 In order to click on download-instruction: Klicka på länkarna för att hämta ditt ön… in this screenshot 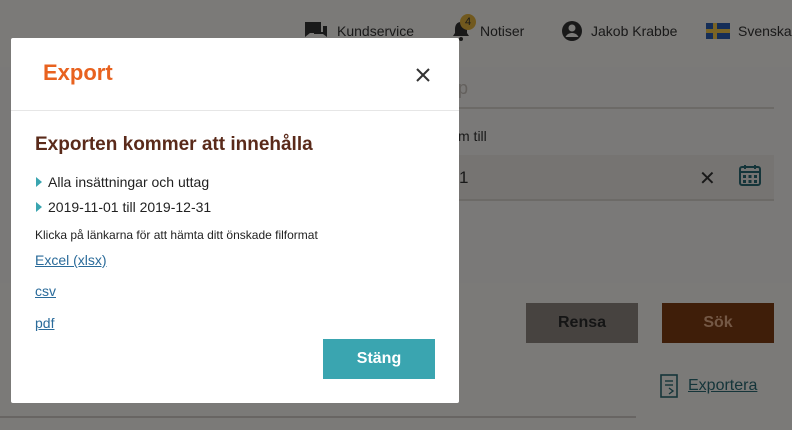, I will do `click(176, 235)`.